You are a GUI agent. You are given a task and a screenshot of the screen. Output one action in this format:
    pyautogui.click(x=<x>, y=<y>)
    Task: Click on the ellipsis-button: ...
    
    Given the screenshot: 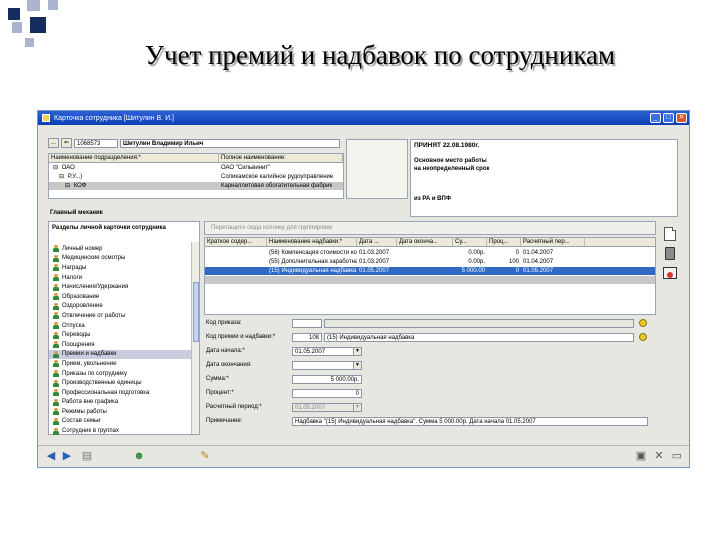 What is the action you would take?
    pyautogui.click(x=53, y=143)
    